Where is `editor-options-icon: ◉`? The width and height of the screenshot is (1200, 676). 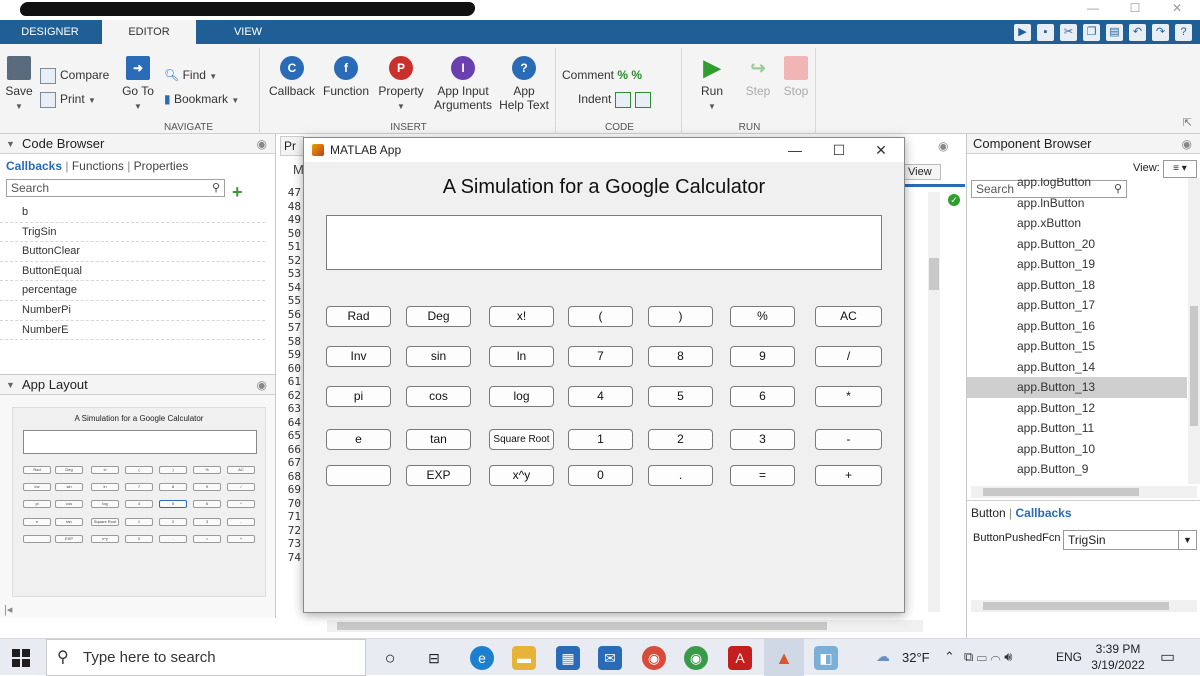 editor-options-icon: ◉ is located at coordinates (943, 146).